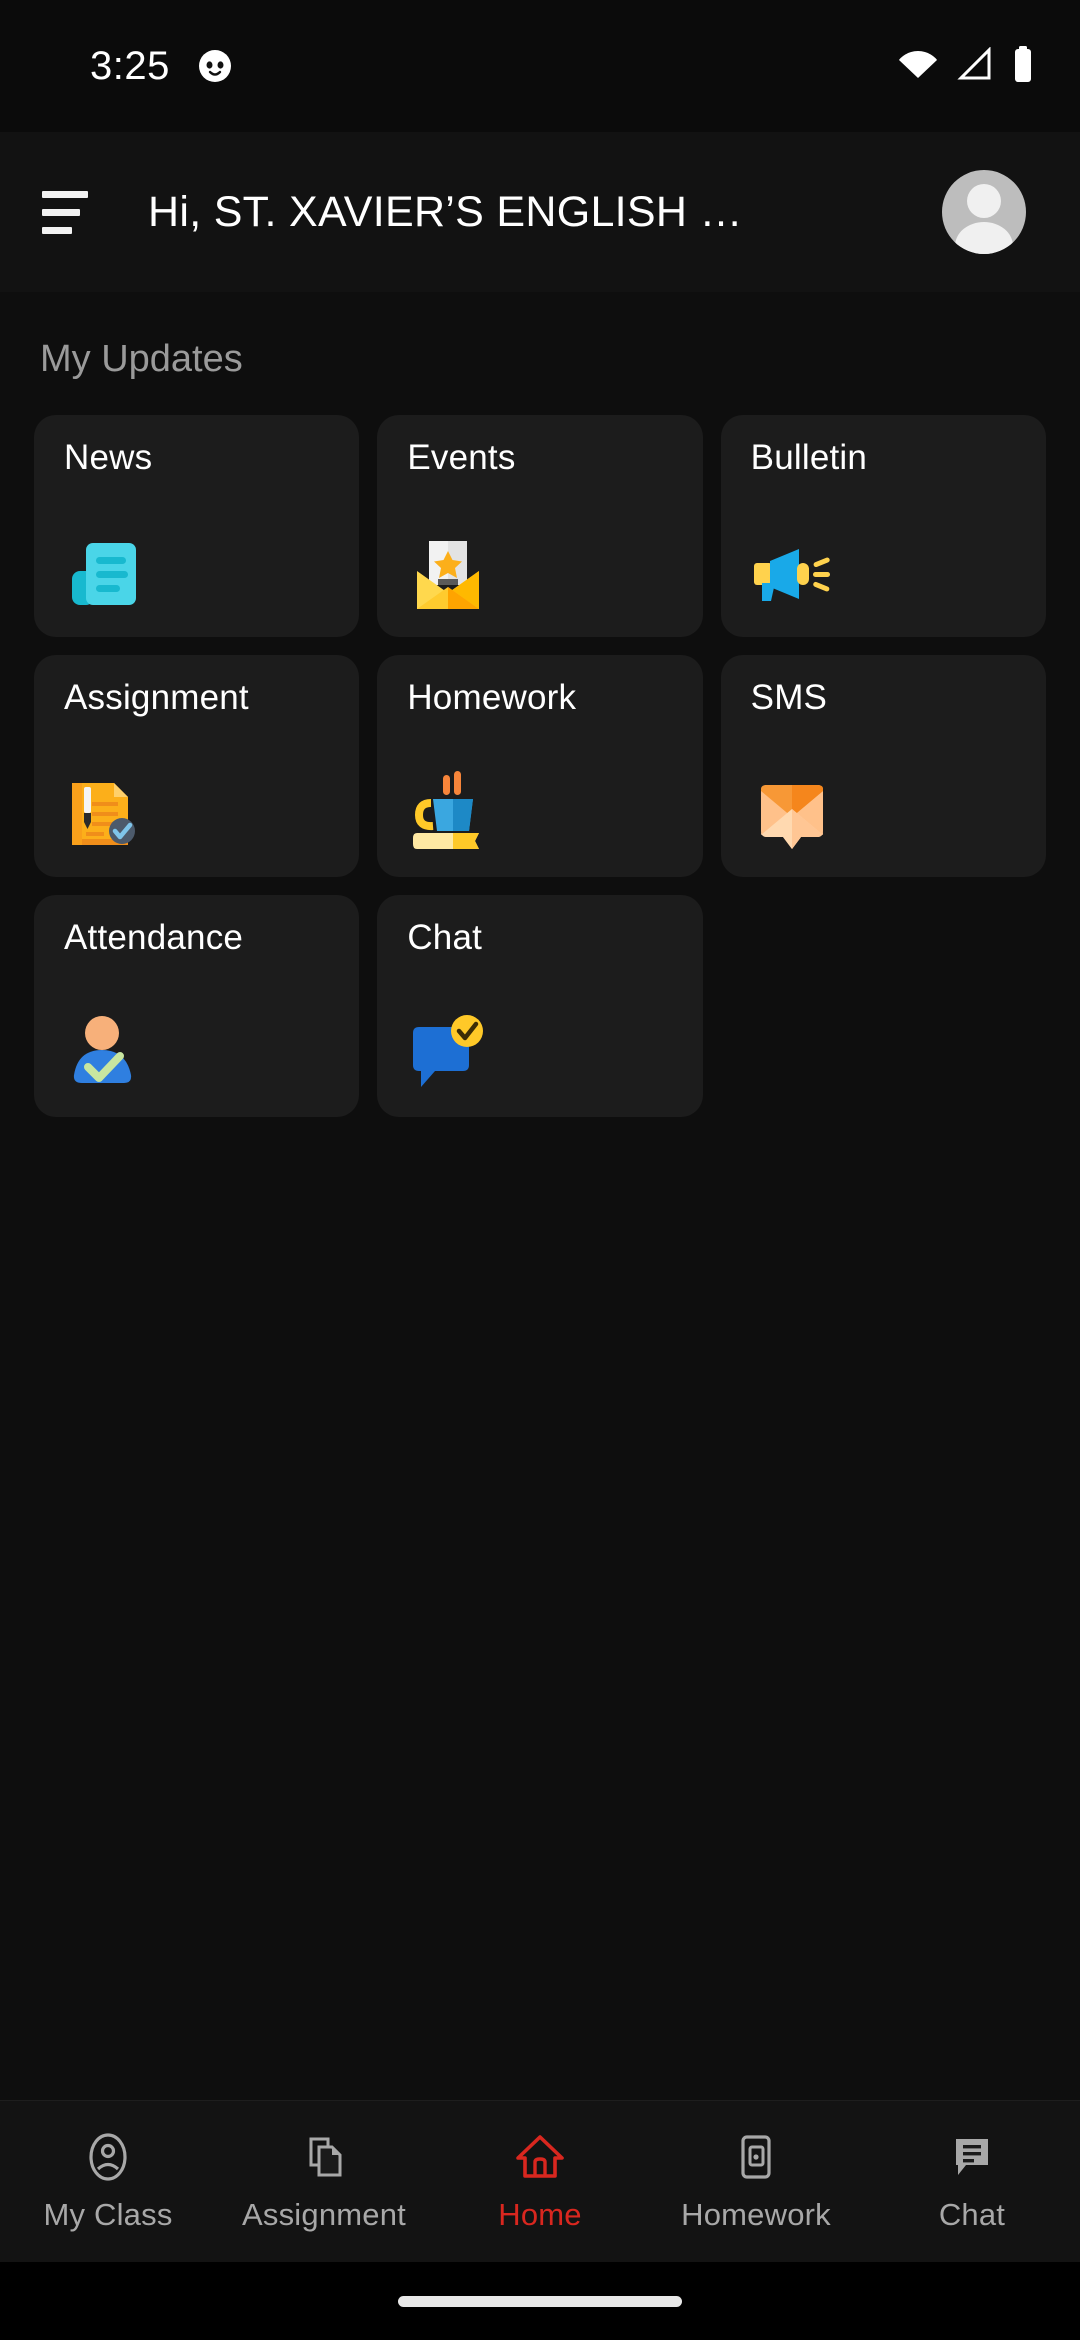 The image size is (1080, 2340). I want to click on nav-item-home: Home, so click(540, 2182).